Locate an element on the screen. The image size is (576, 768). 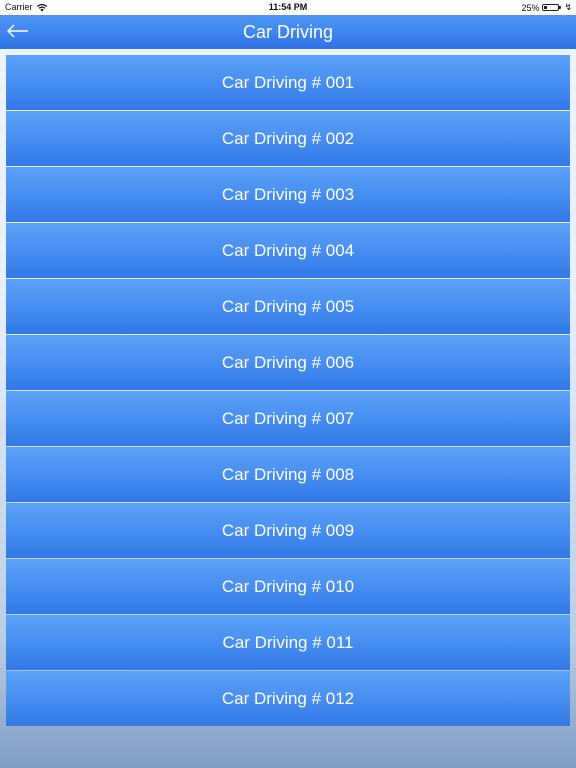
battery-percent: 25% is located at coordinates (530, 7).